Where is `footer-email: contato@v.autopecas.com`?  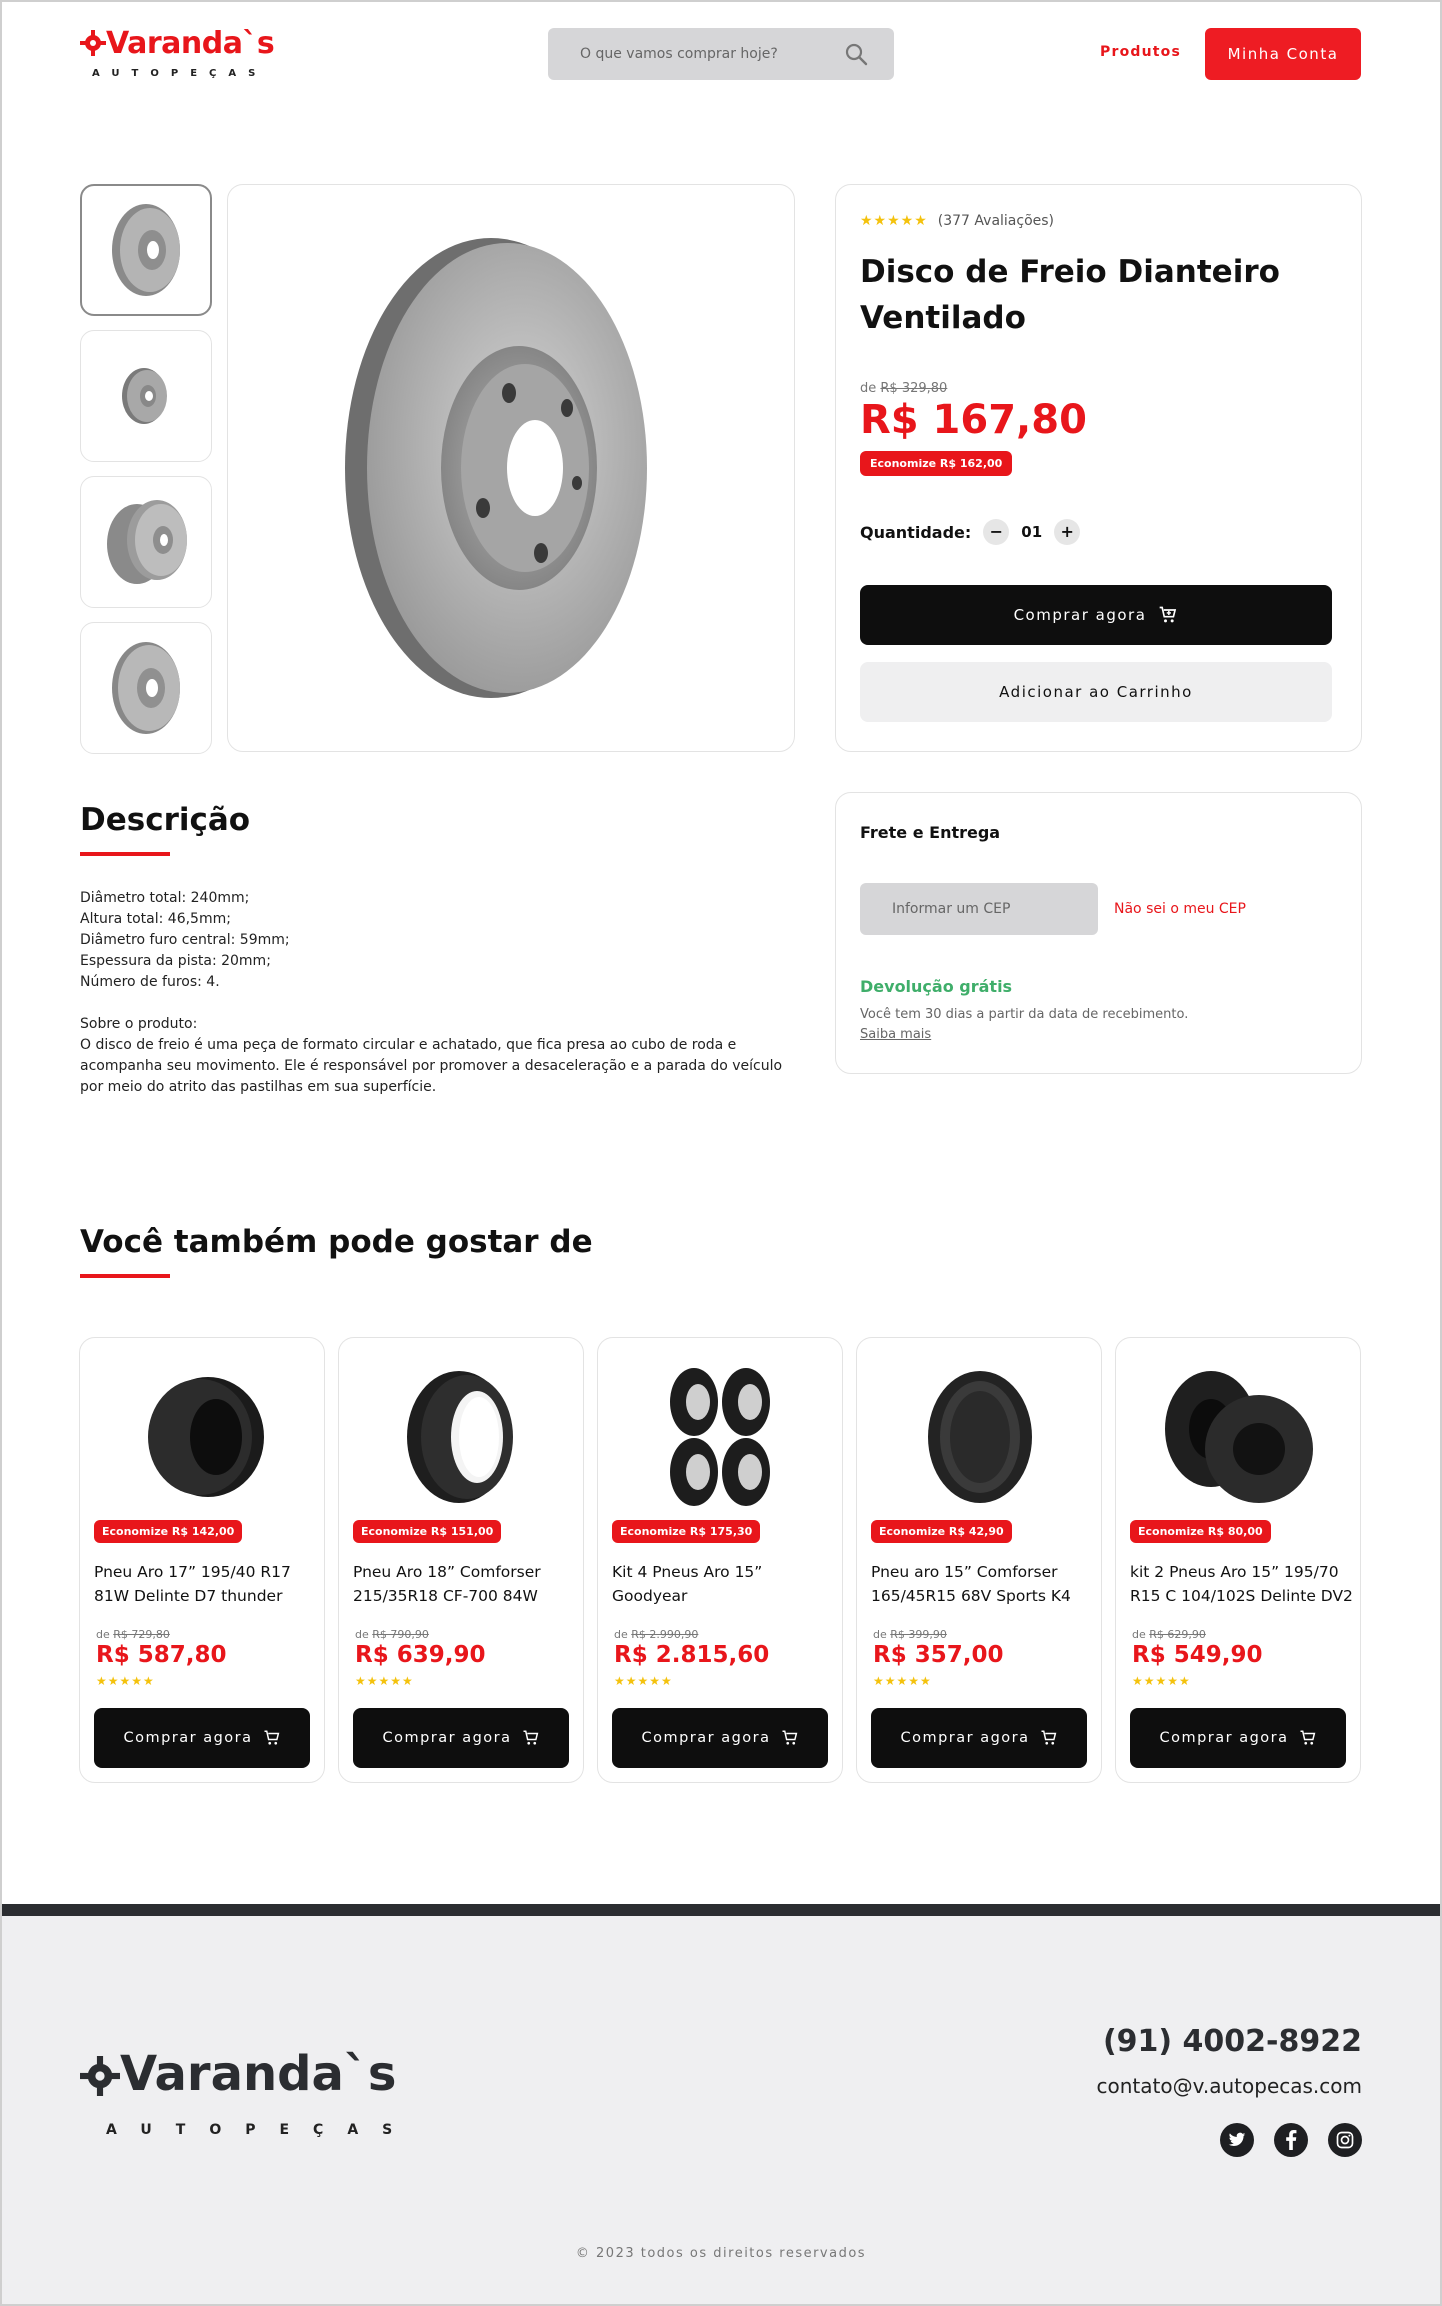 footer-email: contato@v.autopecas.com is located at coordinates (1229, 2086).